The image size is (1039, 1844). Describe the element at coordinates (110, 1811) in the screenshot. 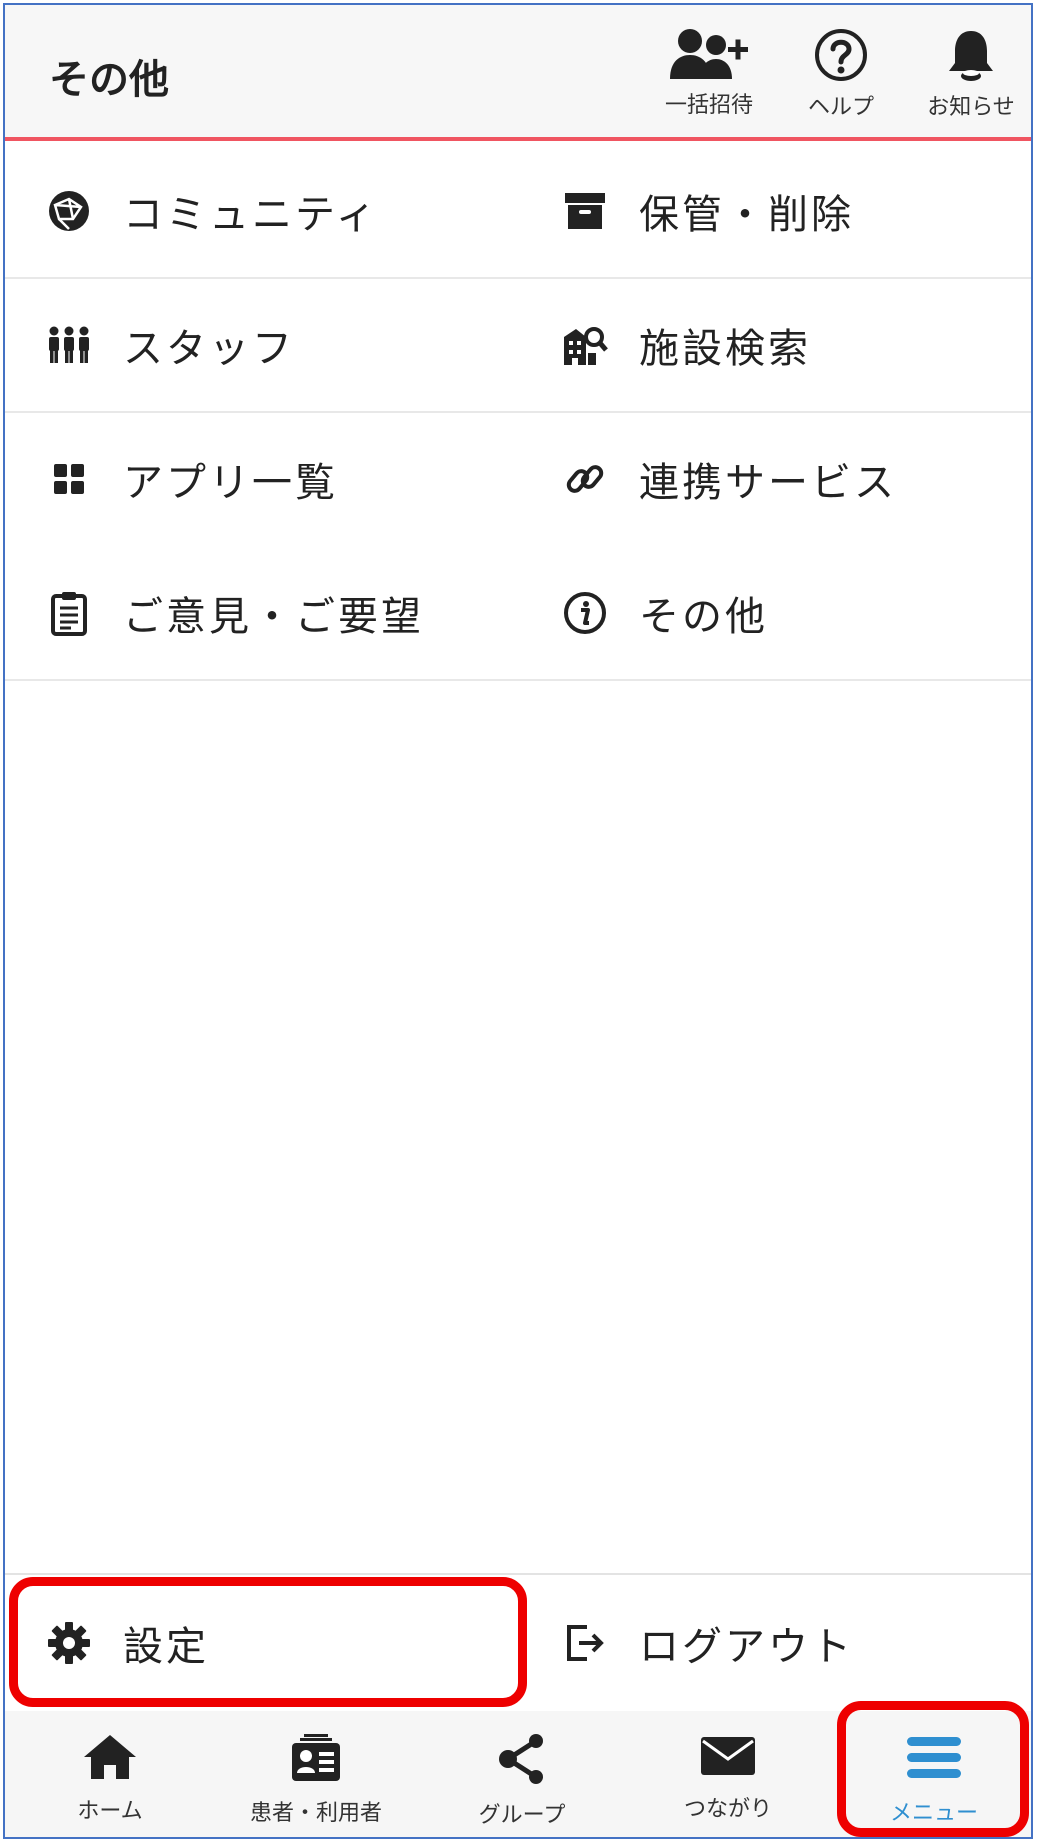

I see `nav-label-home: ホーム` at that location.